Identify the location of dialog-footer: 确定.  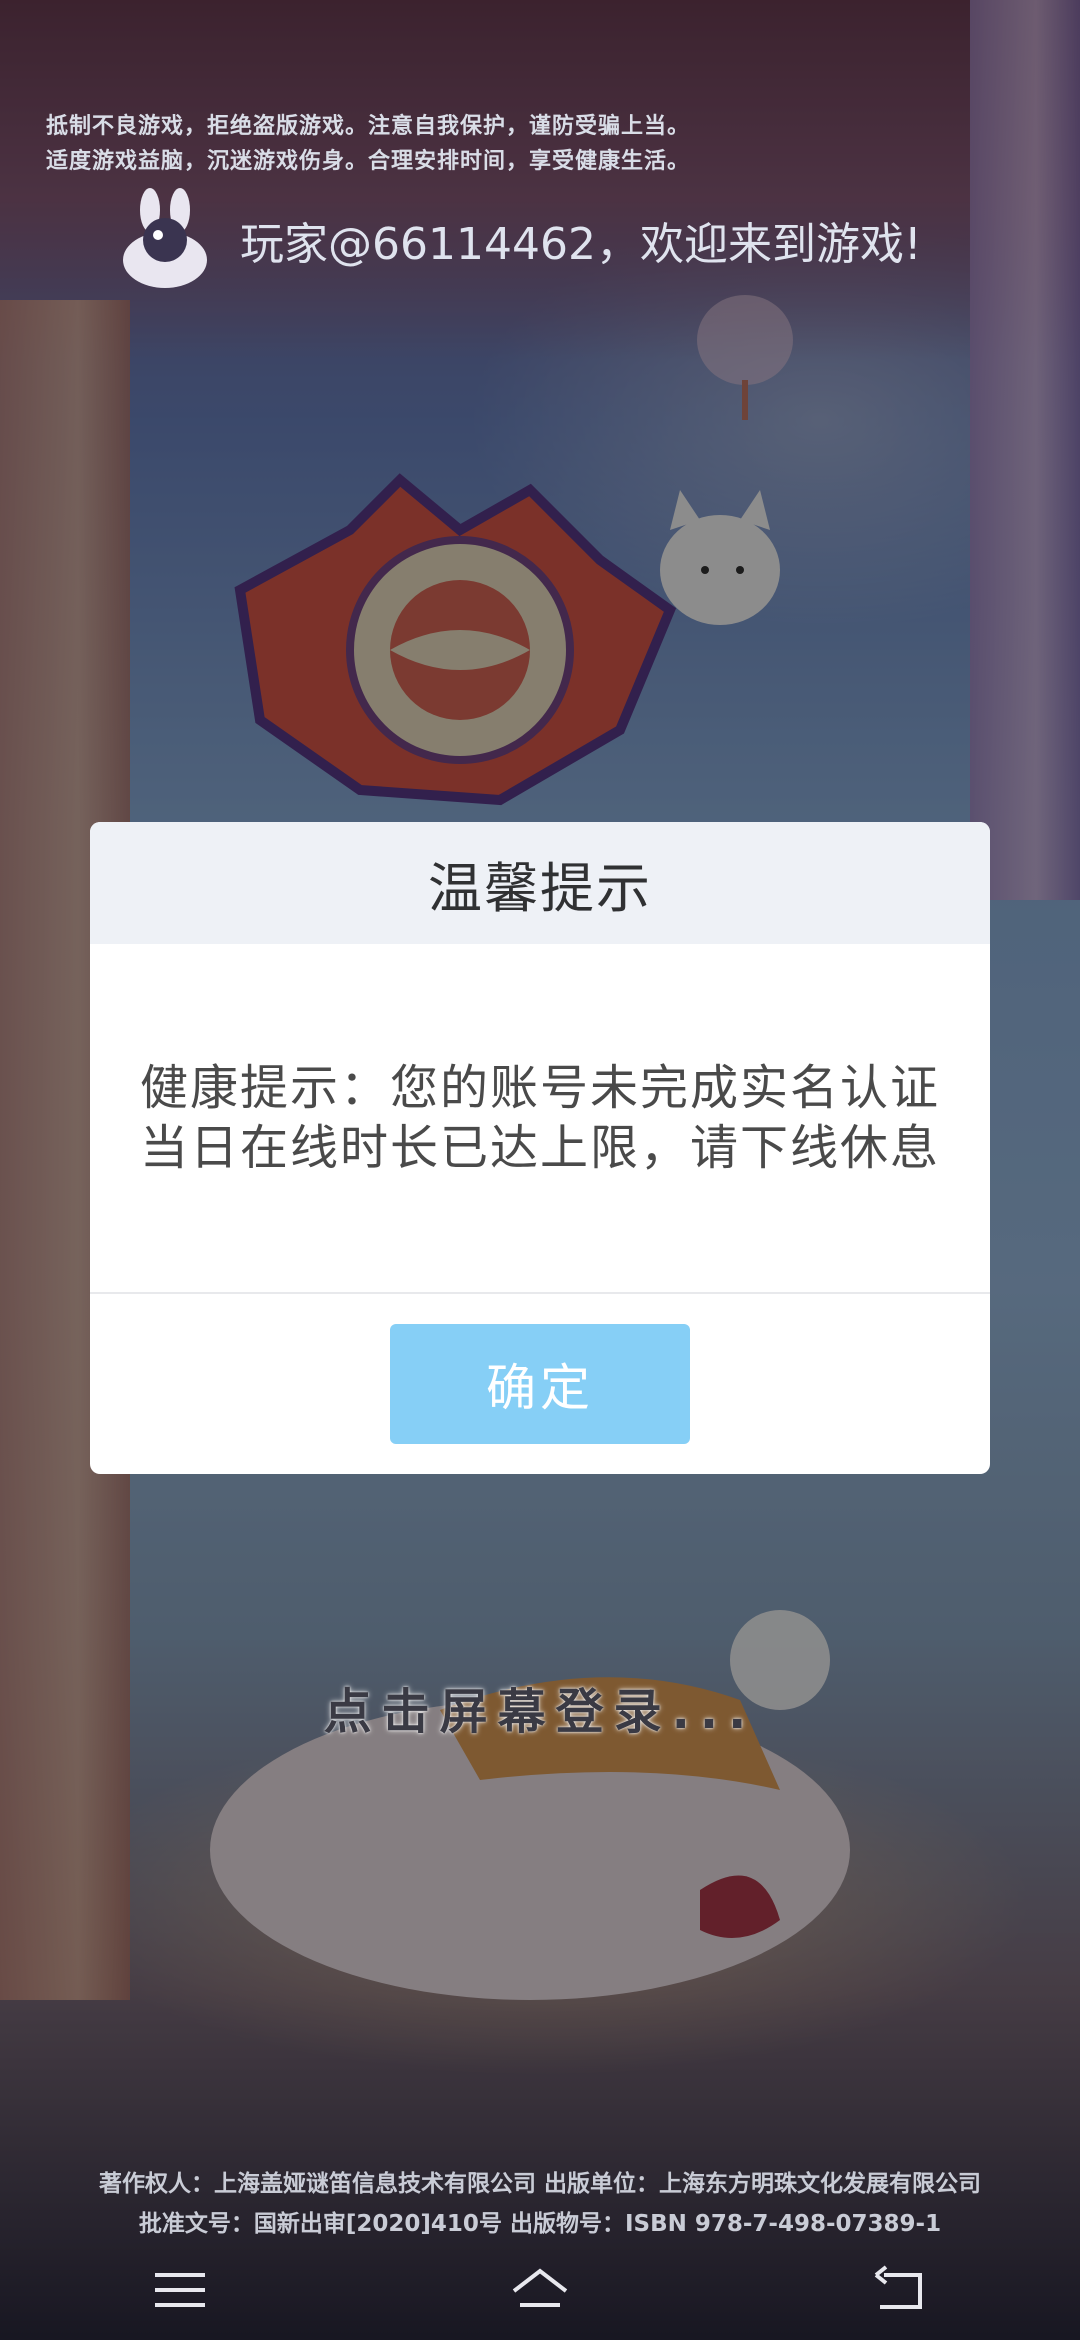
(540, 1384).